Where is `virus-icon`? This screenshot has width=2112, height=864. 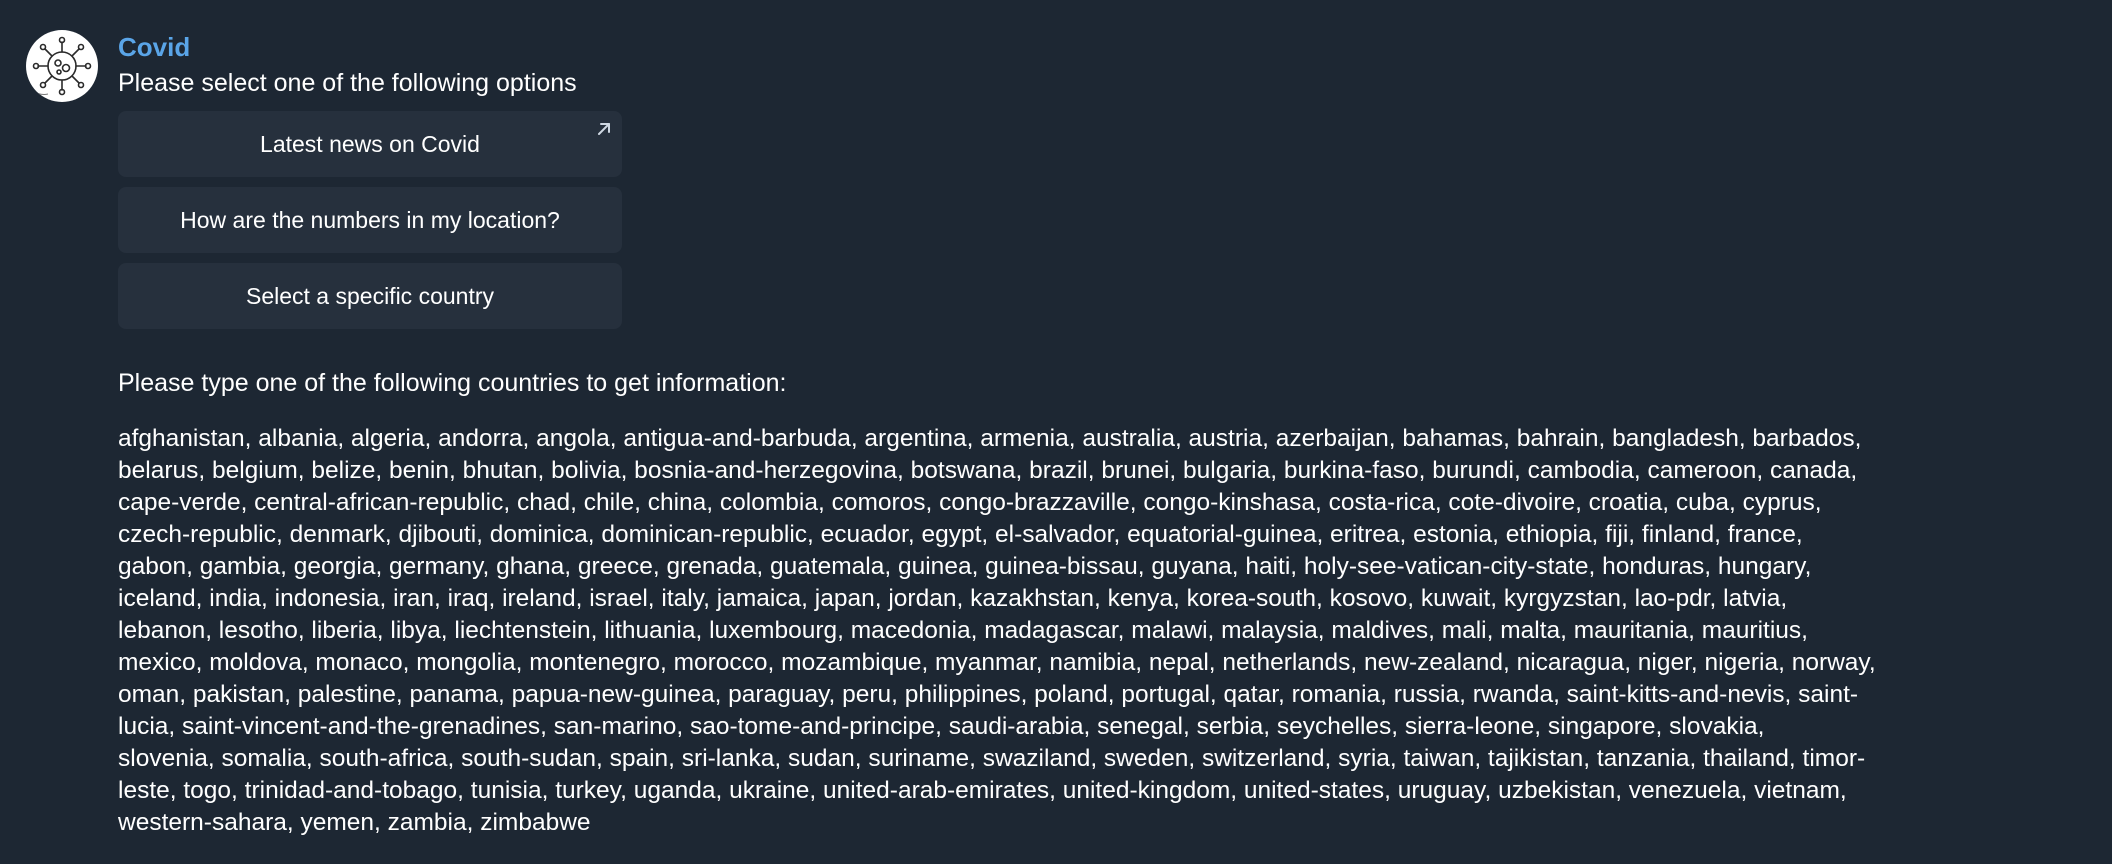
virus-icon is located at coordinates (61, 66).